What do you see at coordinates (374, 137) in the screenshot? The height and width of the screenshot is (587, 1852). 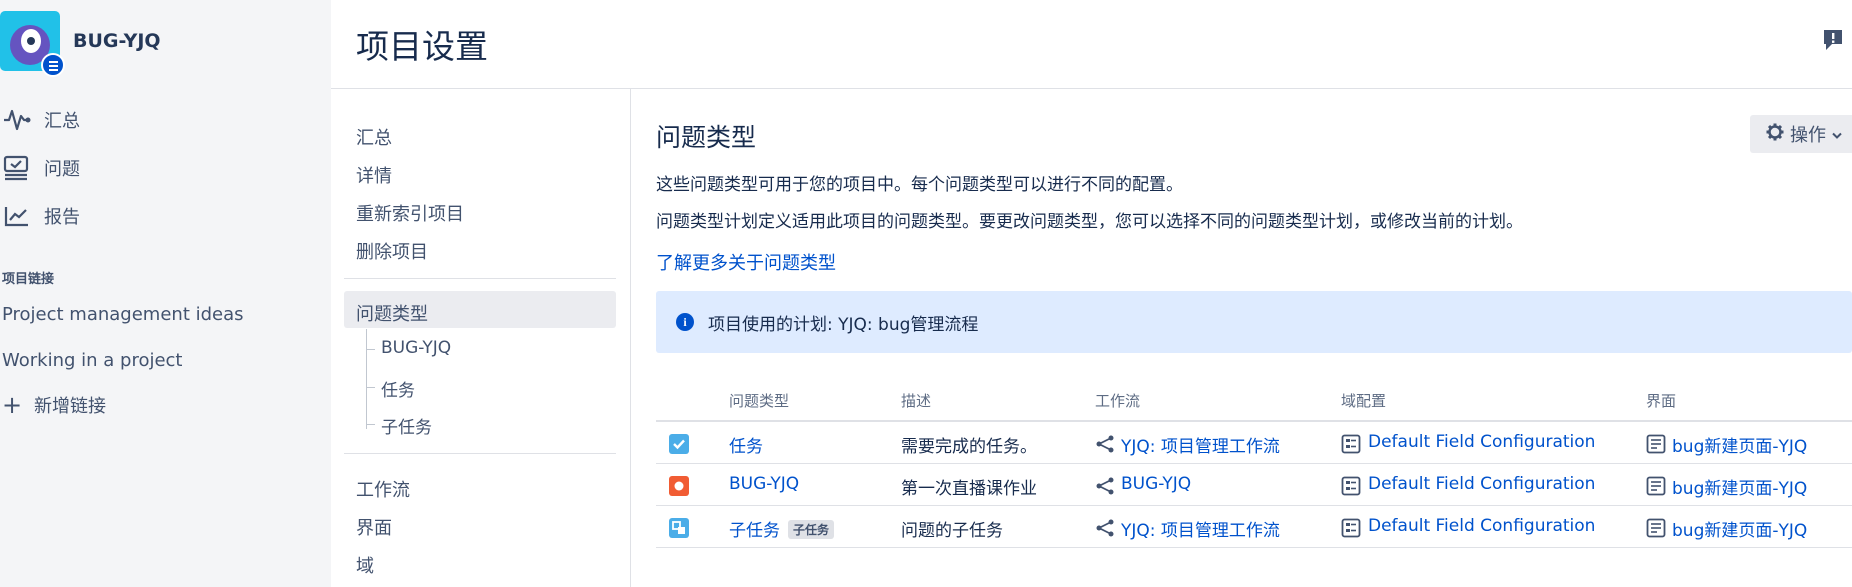 I see `settings-nav-summary: 汇总` at bounding box center [374, 137].